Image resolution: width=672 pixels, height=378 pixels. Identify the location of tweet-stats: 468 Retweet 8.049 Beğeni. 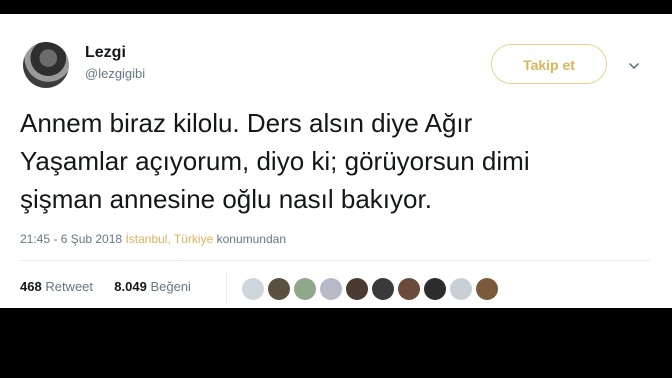
(105, 286).